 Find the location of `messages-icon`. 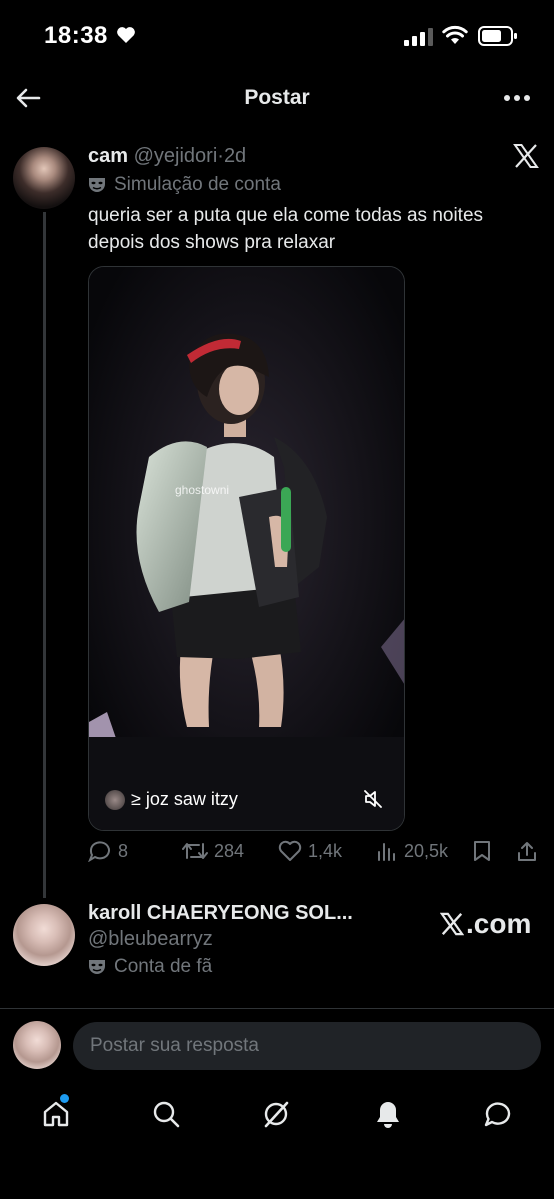

messages-icon is located at coordinates (497, 1114).